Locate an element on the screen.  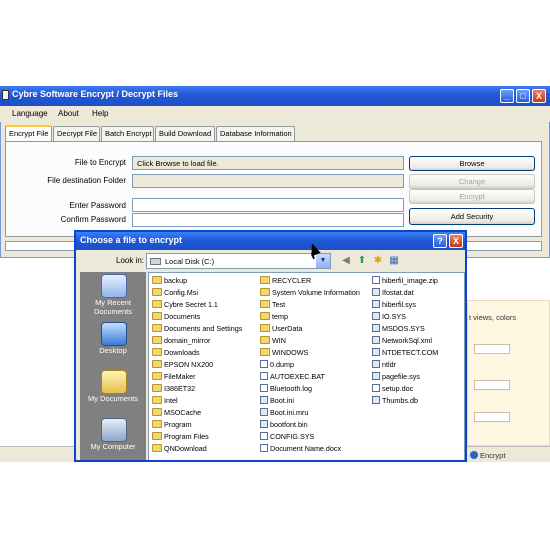
folder-item: RECYCLER is located at coordinates (314, 281).